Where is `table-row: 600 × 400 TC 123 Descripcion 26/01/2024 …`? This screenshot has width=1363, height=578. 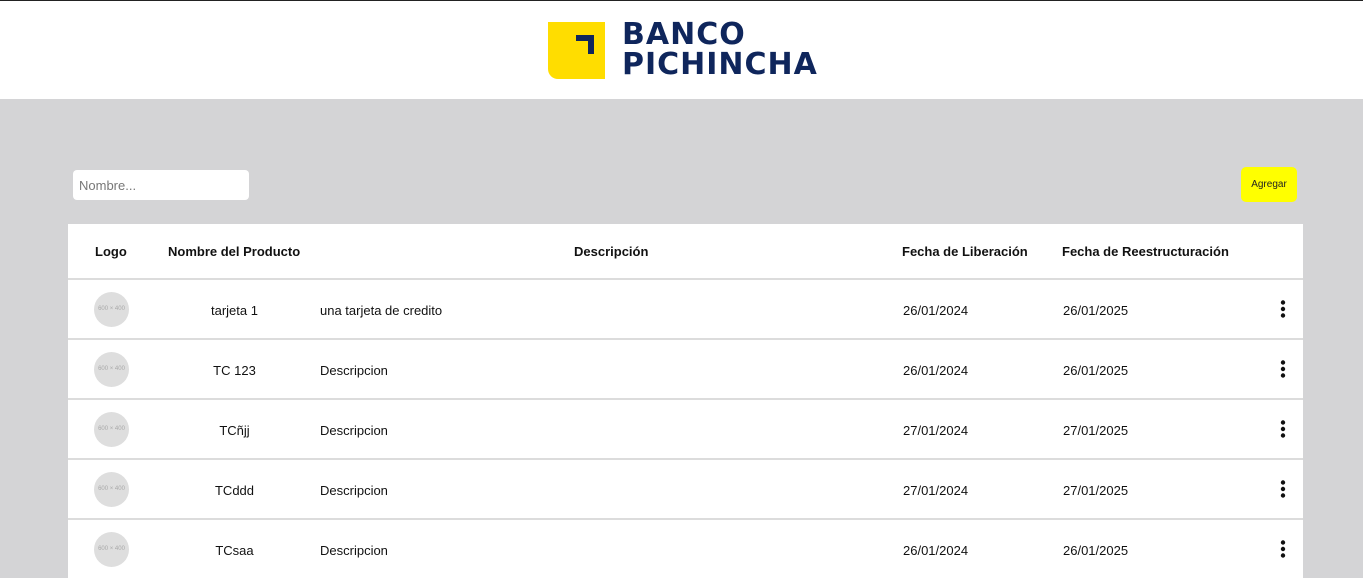 table-row: 600 × 400 TC 123 Descripcion 26/01/2024 … is located at coordinates (685, 370).